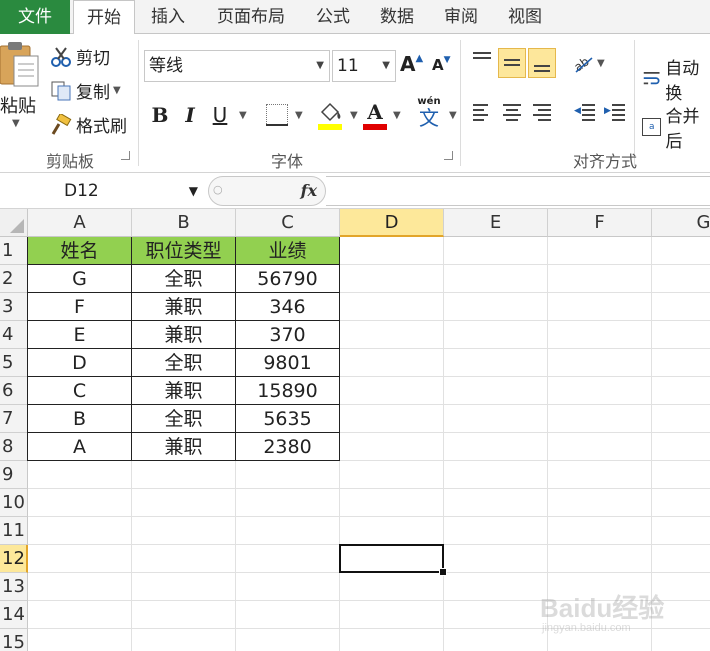 This screenshot has height=651, width=710. What do you see at coordinates (103, 191) in the screenshot?
I see `name-box: D12 ▼` at bounding box center [103, 191].